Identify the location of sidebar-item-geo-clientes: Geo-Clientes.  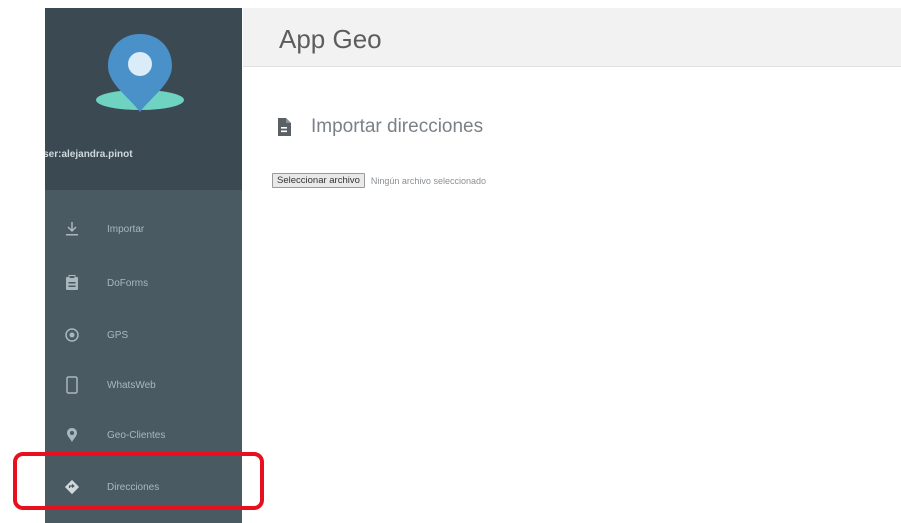
(143, 436).